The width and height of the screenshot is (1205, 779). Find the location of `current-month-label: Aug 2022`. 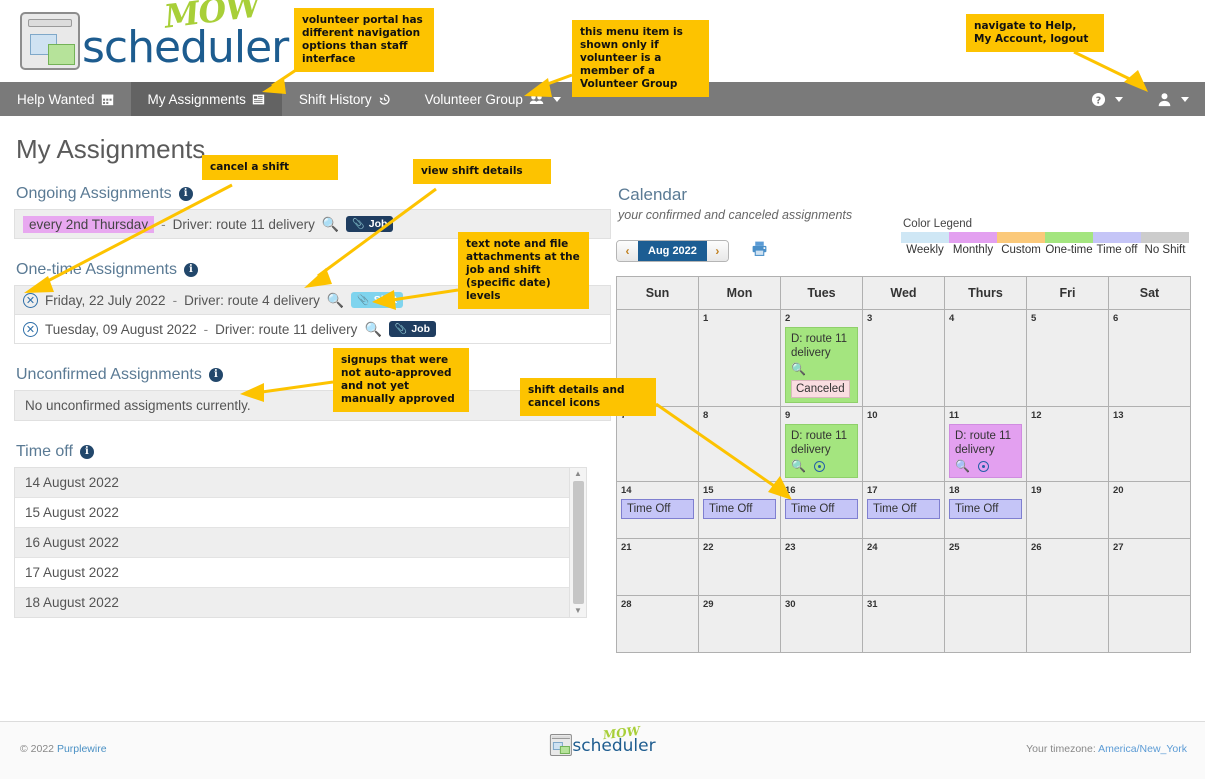

current-month-label: Aug 2022 is located at coordinates (672, 251).